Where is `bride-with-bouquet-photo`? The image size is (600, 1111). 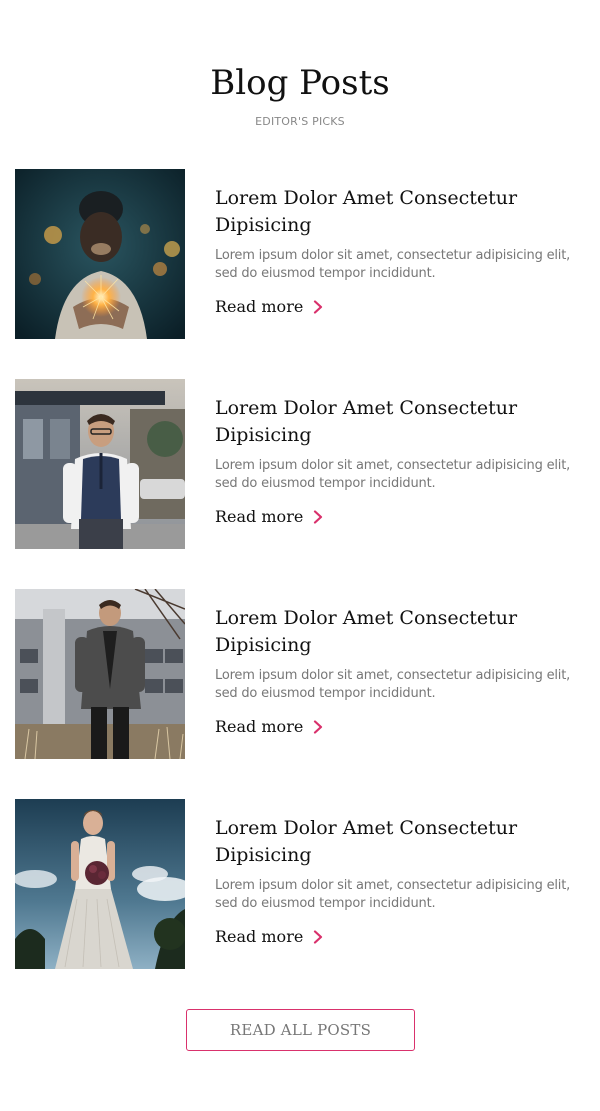 bride-with-bouquet-photo is located at coordinates (100, 884).